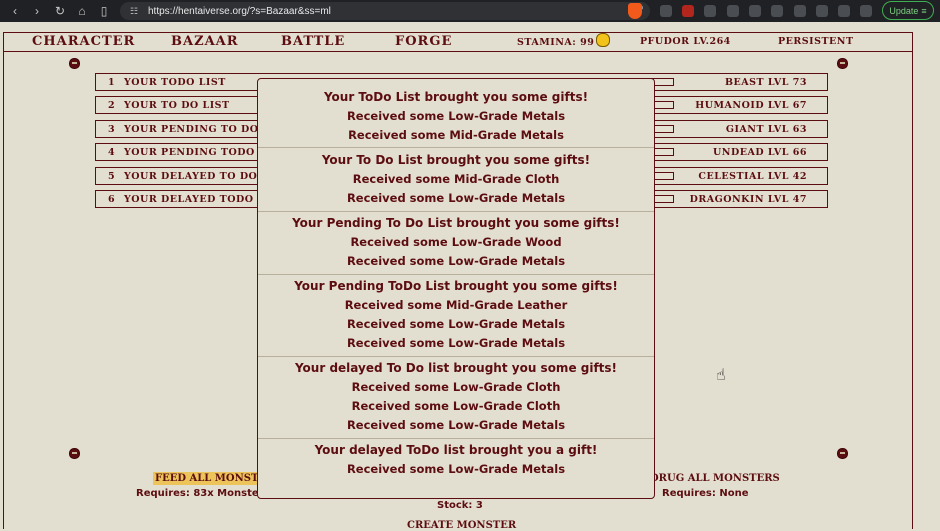 Image resolution: width=940 pixels, height=531 pixels. What do you see at coordinates (800, 11) in the screenshot?
I see `extensions-puzzle-icon` at bounding box center [800, 11].